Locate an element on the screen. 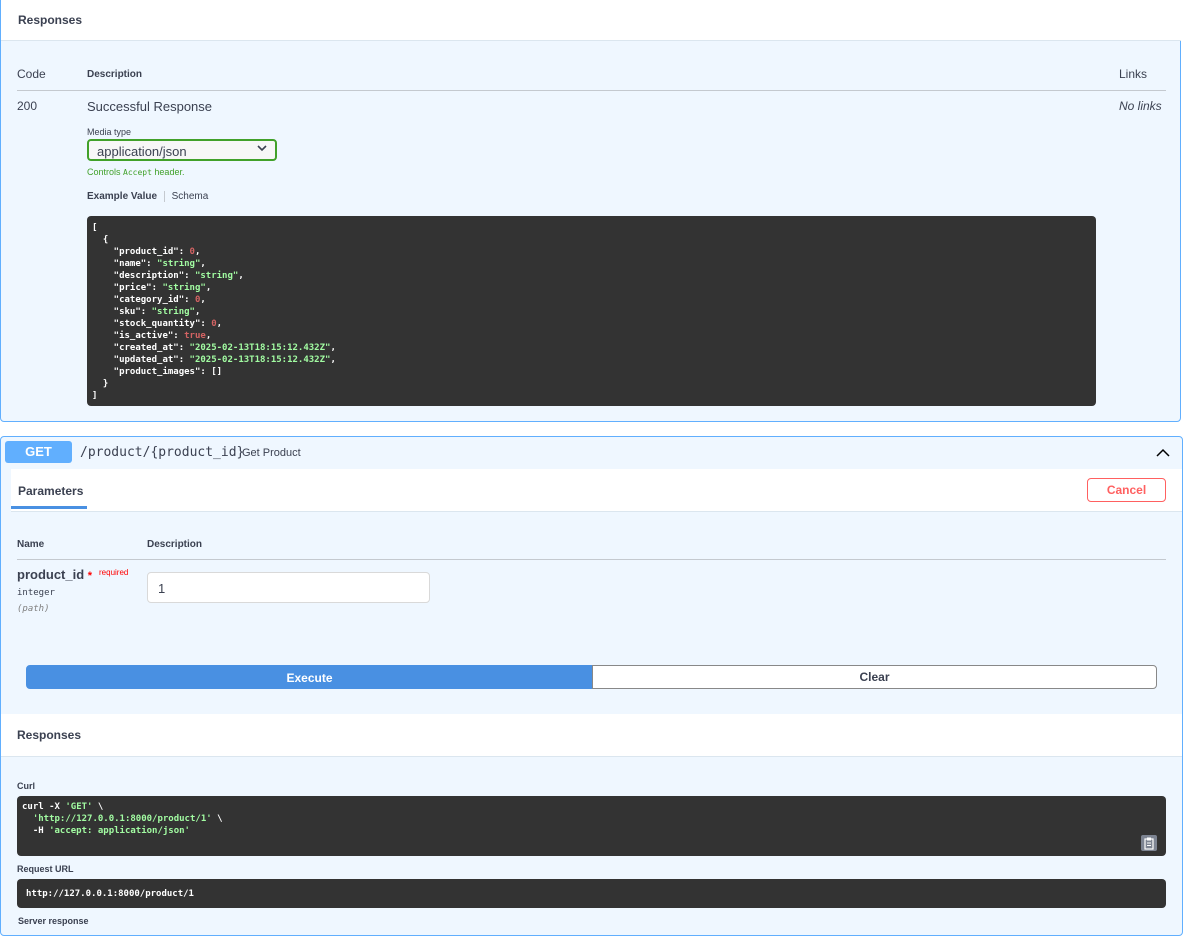  param-name: product_id * is located at coordinates (55, 574).